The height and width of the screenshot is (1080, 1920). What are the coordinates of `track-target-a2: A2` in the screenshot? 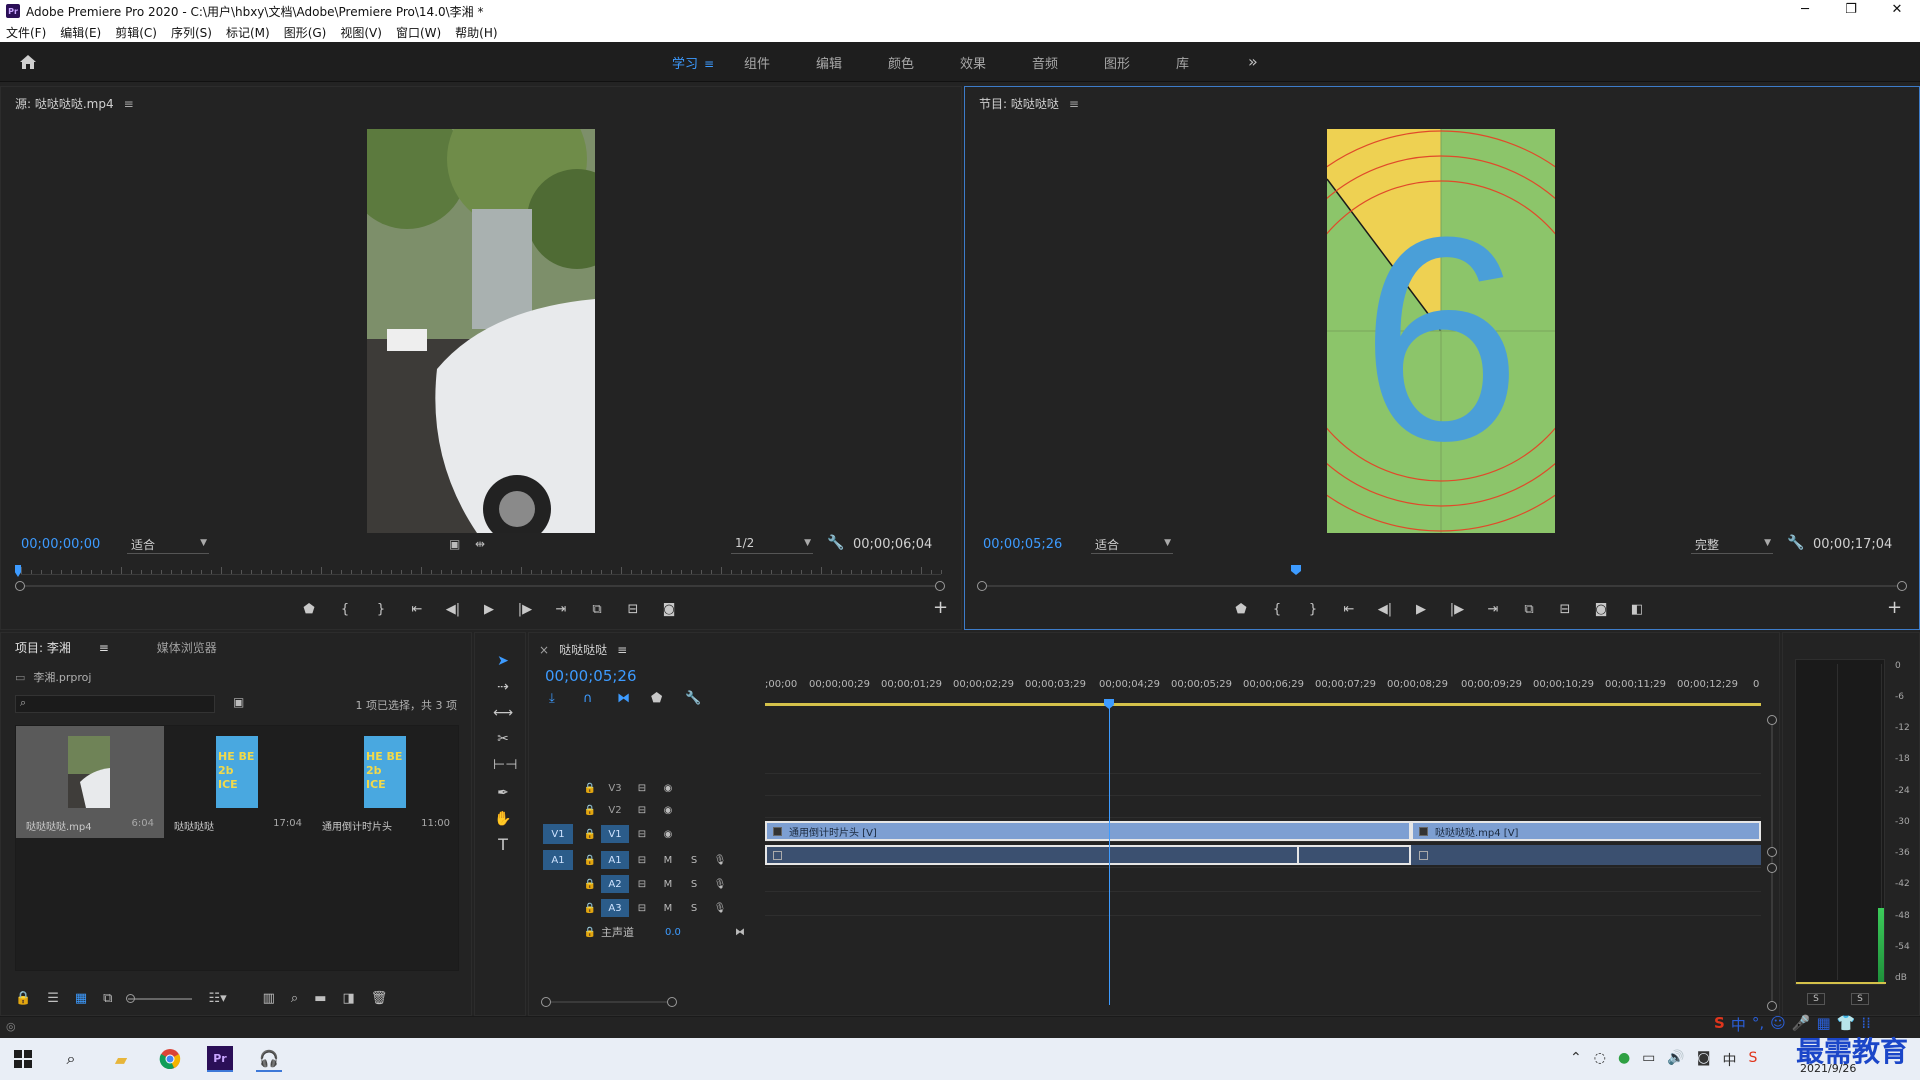 It's located at (615, 884).